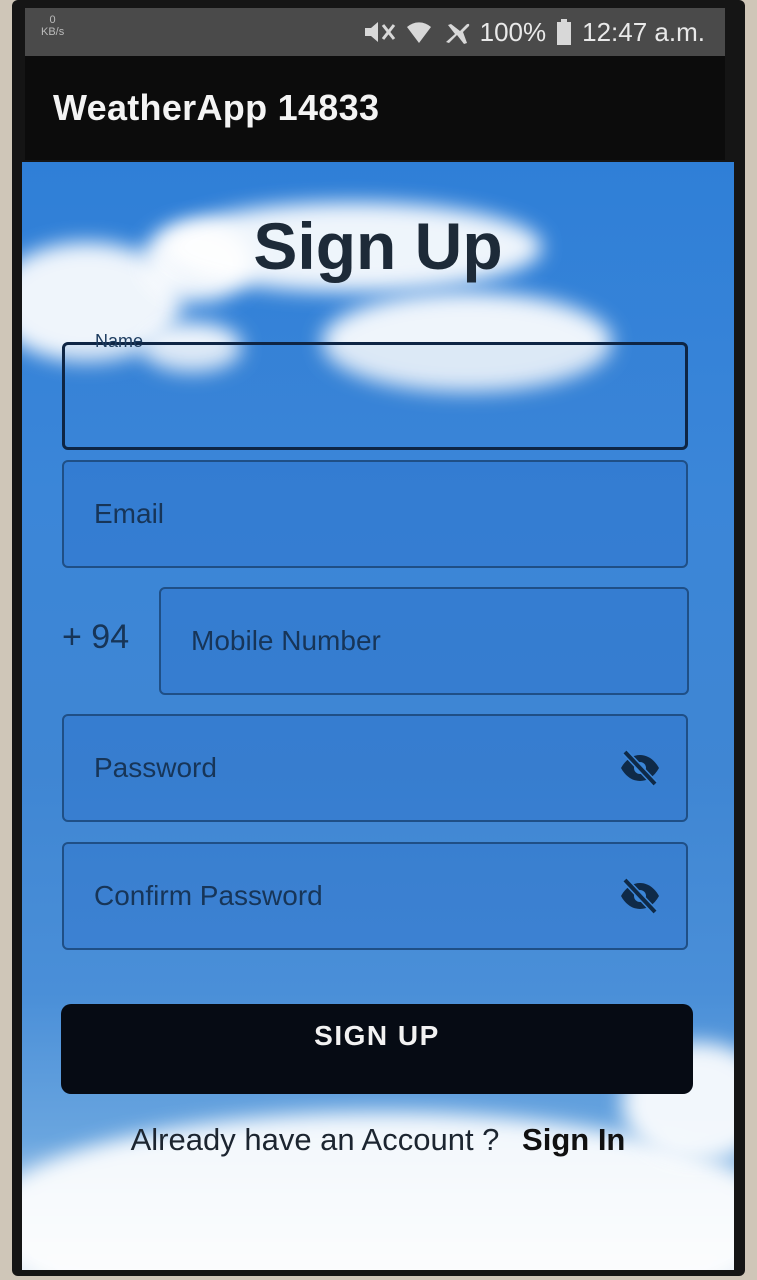 The width and height of the screenshot is (757, 1280). I want to click on signin-prompt-row: Already have an Account ? Sign In, so click(378, 1140).